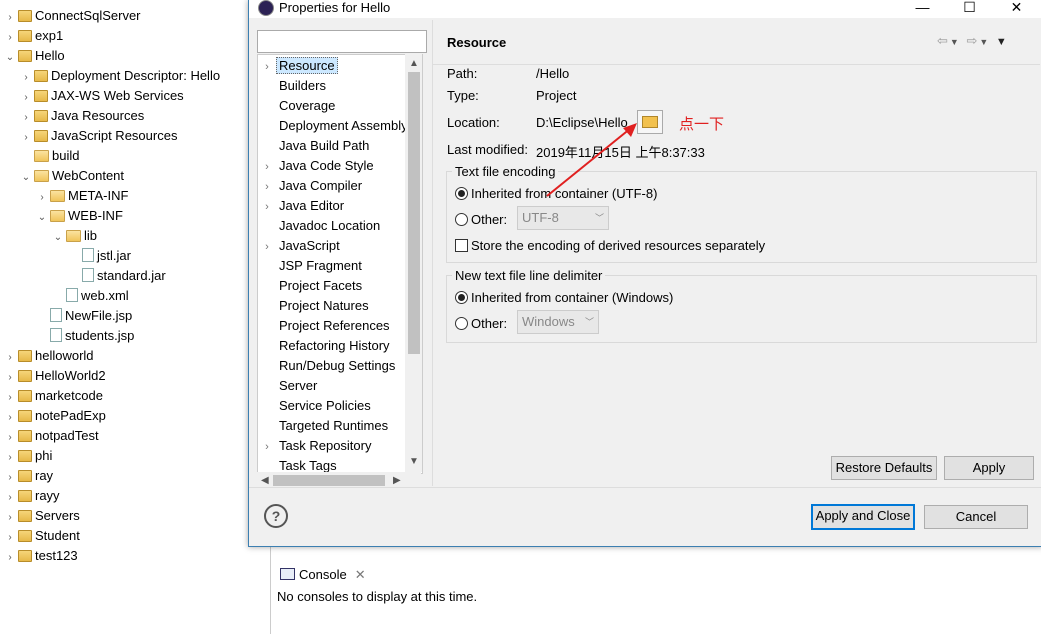 The image size is (1041, 634). I want to click on delimiter-select: Windows ﹀, so click(558, 322).